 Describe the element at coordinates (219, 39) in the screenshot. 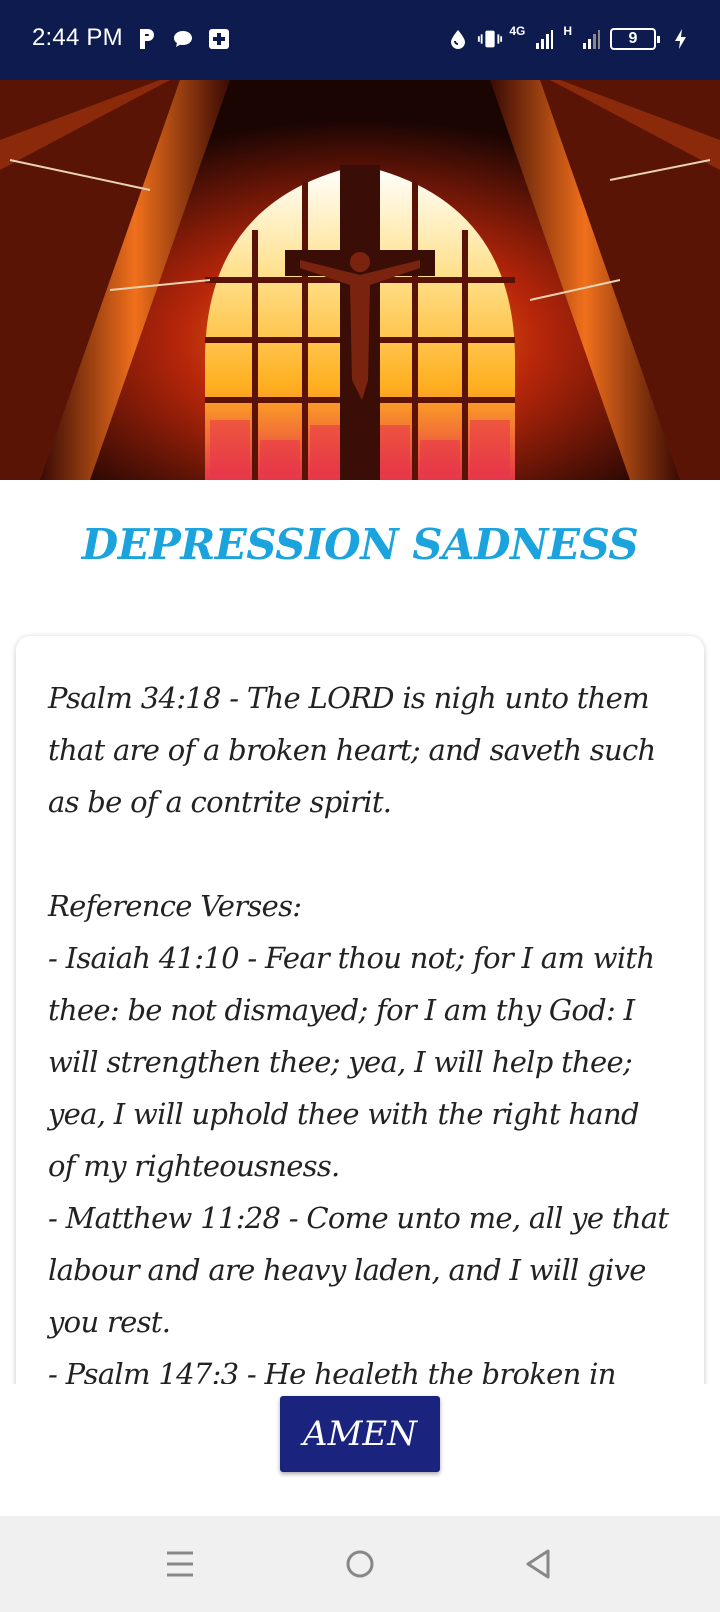

I see `medical-plus-icon` at that location.